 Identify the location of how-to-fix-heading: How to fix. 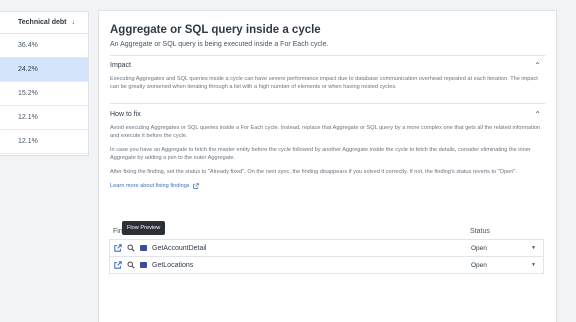
(125, 114).